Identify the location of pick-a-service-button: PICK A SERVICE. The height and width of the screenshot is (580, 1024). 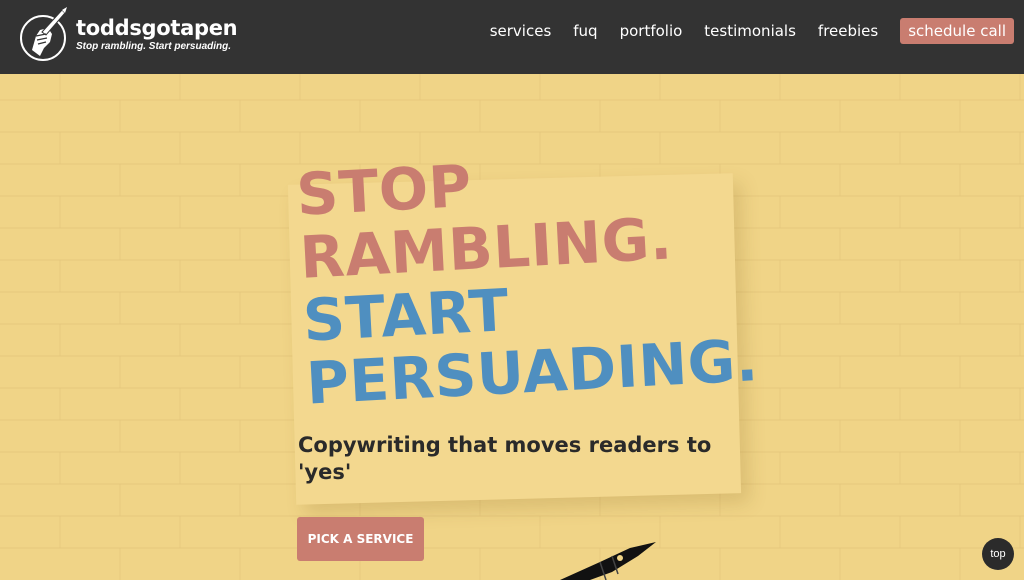
(360, 539).